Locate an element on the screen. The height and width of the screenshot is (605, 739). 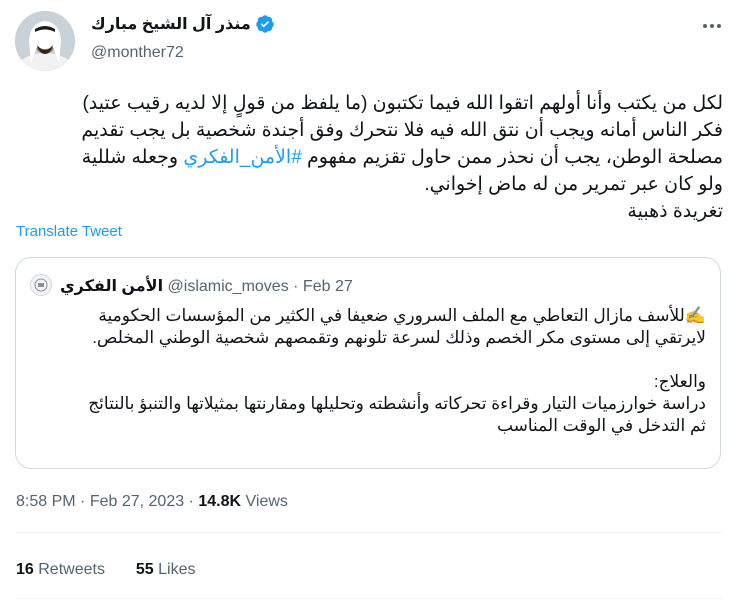
retweets-stat: 16 Retweets is located at coordinates (60, 569).